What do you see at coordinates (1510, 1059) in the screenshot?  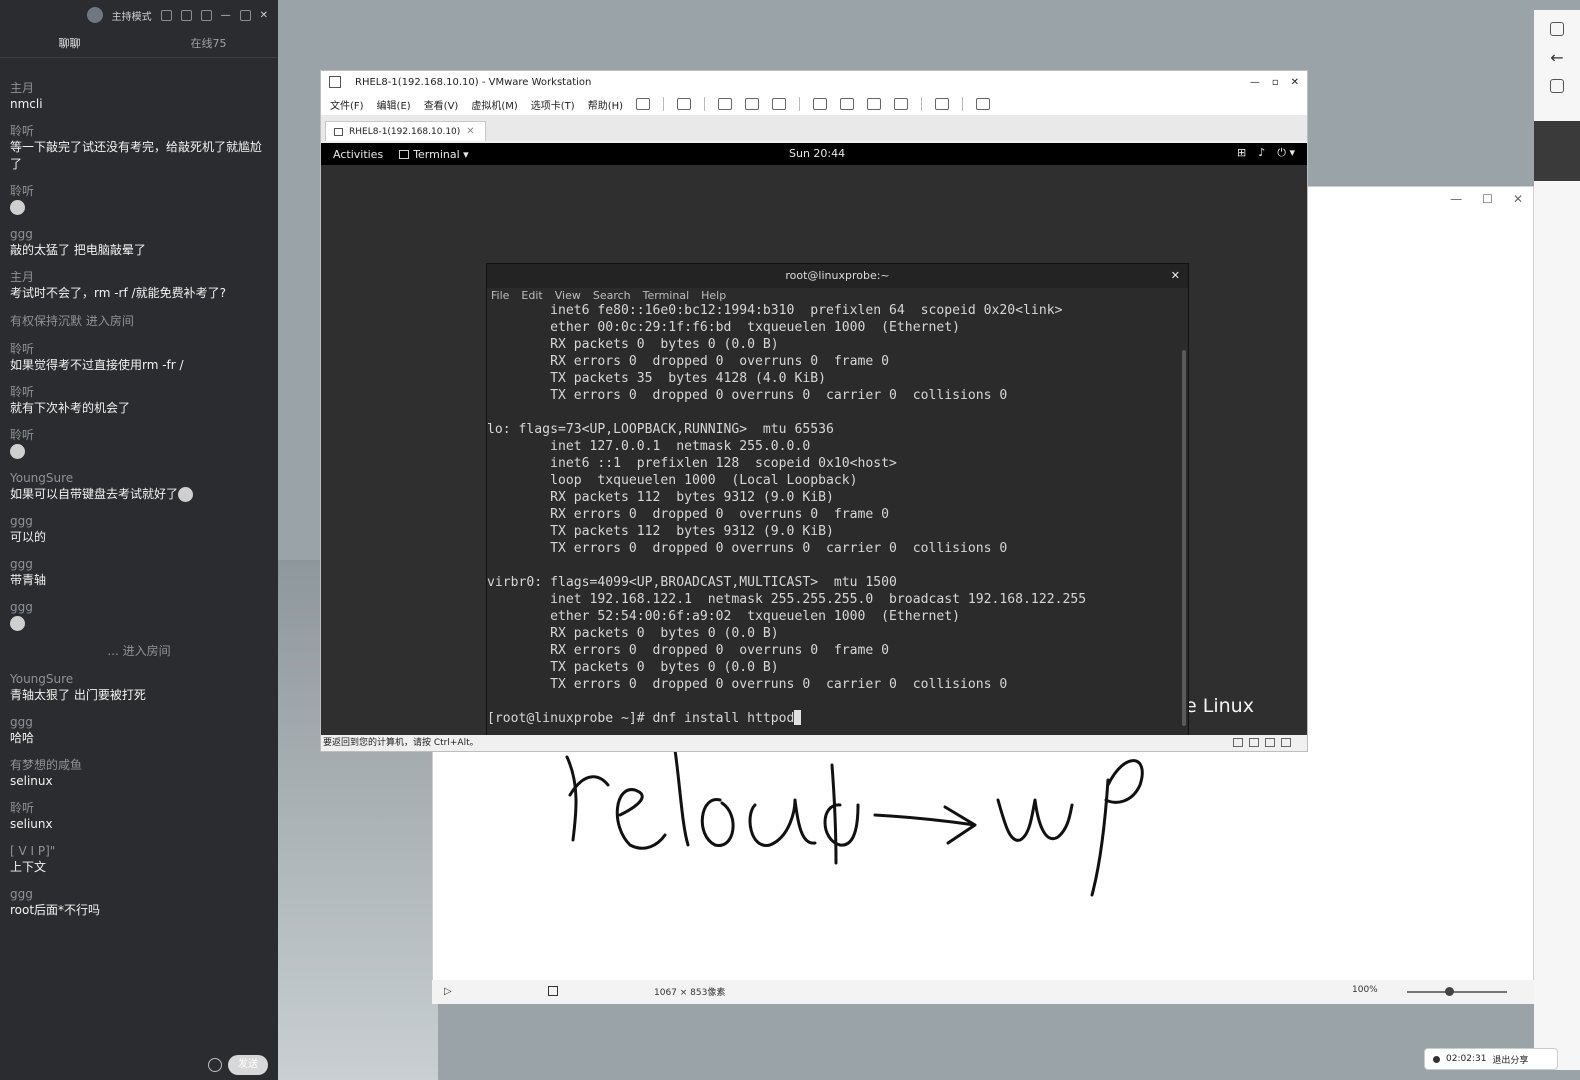 I see `exit-share-button: 退出分享` at bounding box center [1510, 1059].